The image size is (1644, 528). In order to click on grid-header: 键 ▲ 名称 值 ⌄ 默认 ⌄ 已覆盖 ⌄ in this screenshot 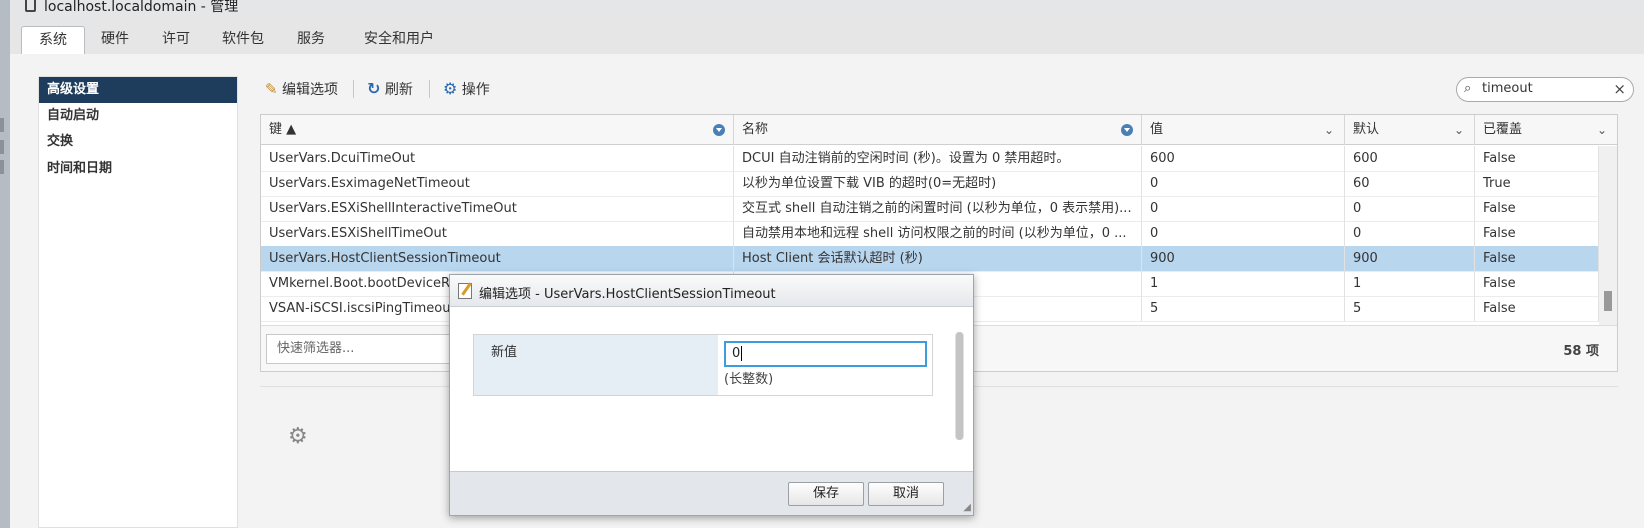, I will do `click(939, 130)`.